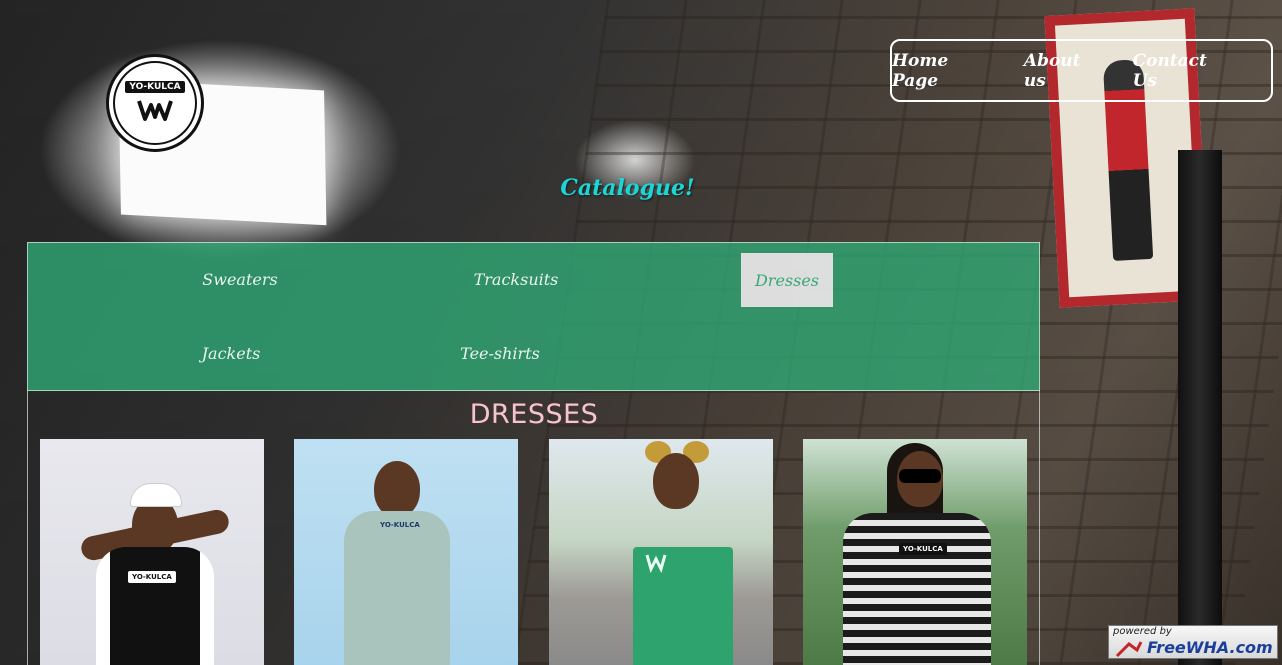 This screenshot has height=665, width=1282. I want to click on sunglasses-shape, so click(920, 476).